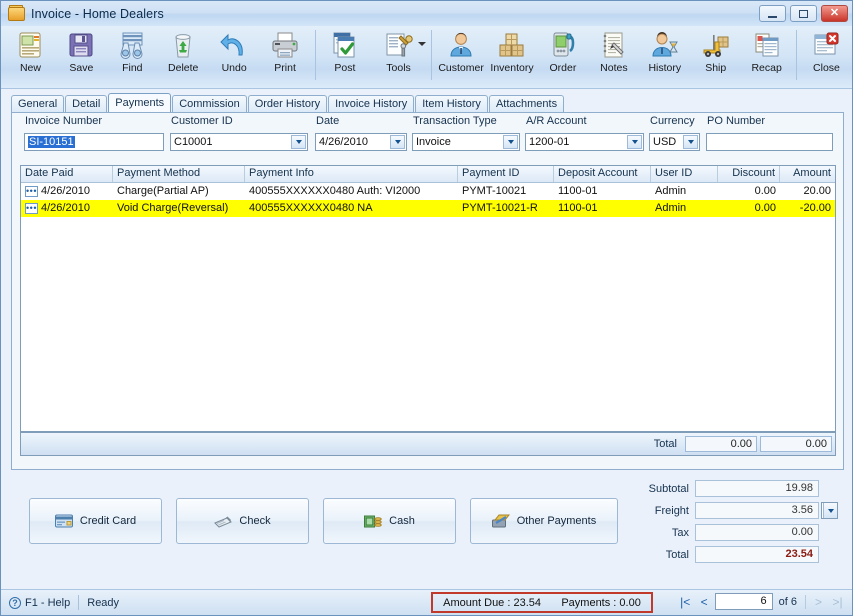  I want to click on toolbar-label: Notes, so click(614, 68).